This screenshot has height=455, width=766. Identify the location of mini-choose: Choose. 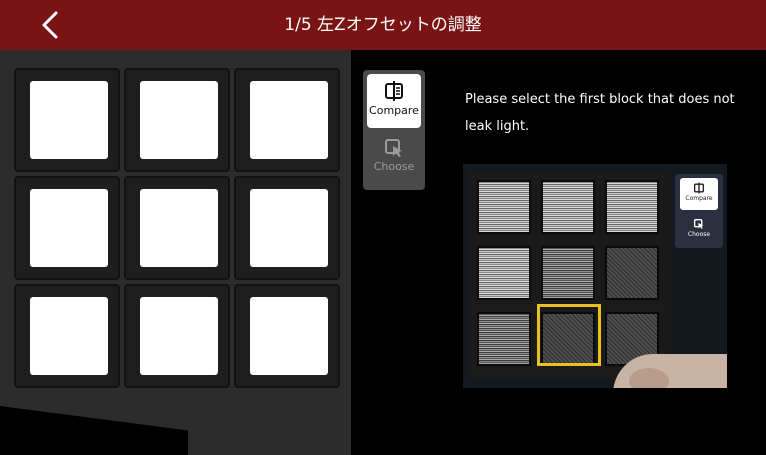
(699, 229).